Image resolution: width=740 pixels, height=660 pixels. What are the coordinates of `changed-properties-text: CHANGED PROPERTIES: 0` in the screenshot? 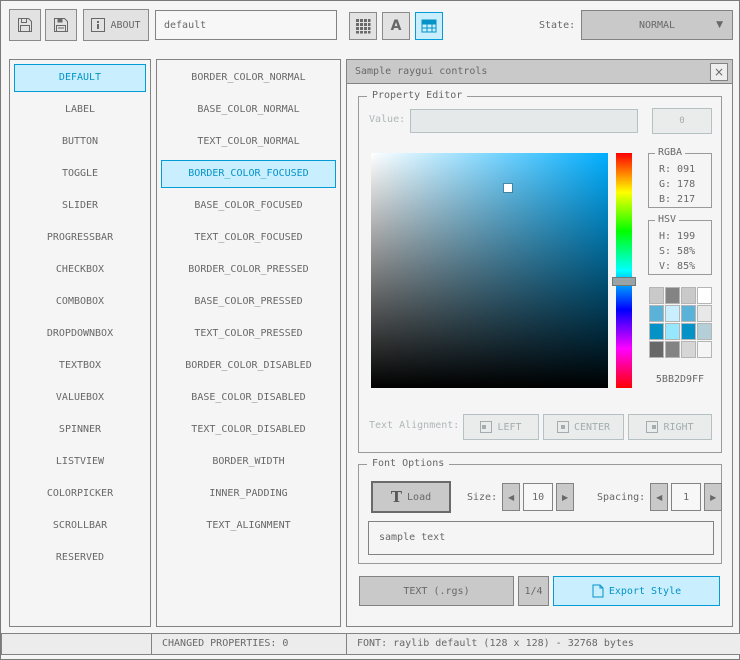 It's located at (225, 643).